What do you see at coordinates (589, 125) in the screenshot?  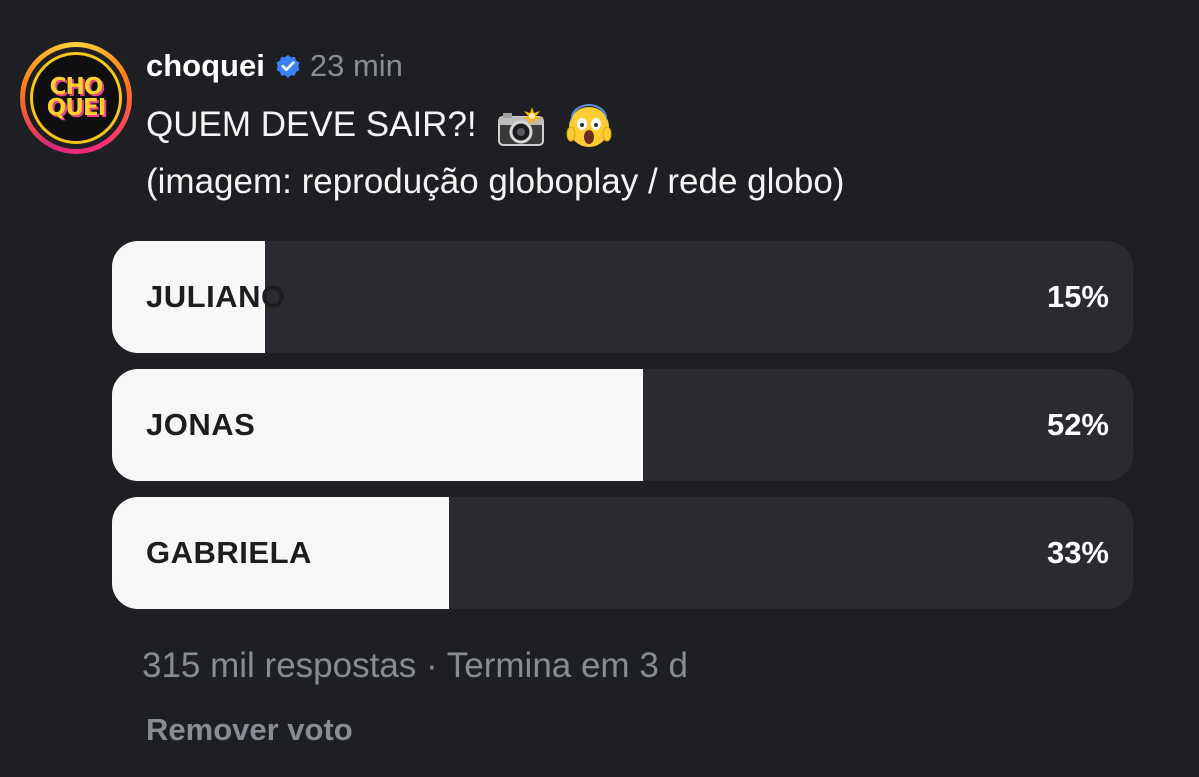 I see `screaming-face-icon` at bounding box center [589, 125].